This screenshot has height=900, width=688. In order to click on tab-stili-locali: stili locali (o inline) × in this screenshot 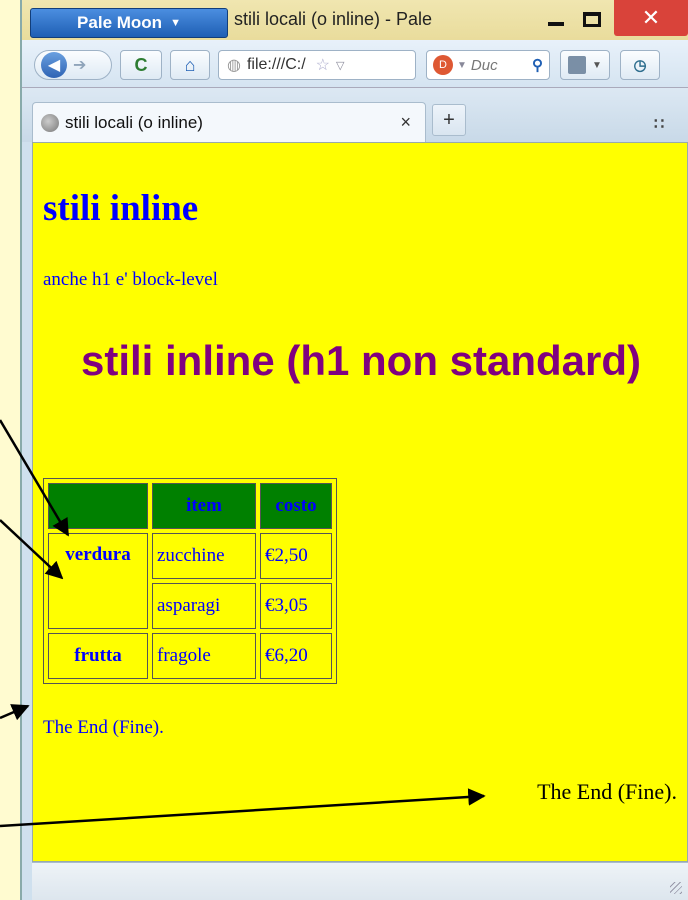, I will do `click(229, 122)`.